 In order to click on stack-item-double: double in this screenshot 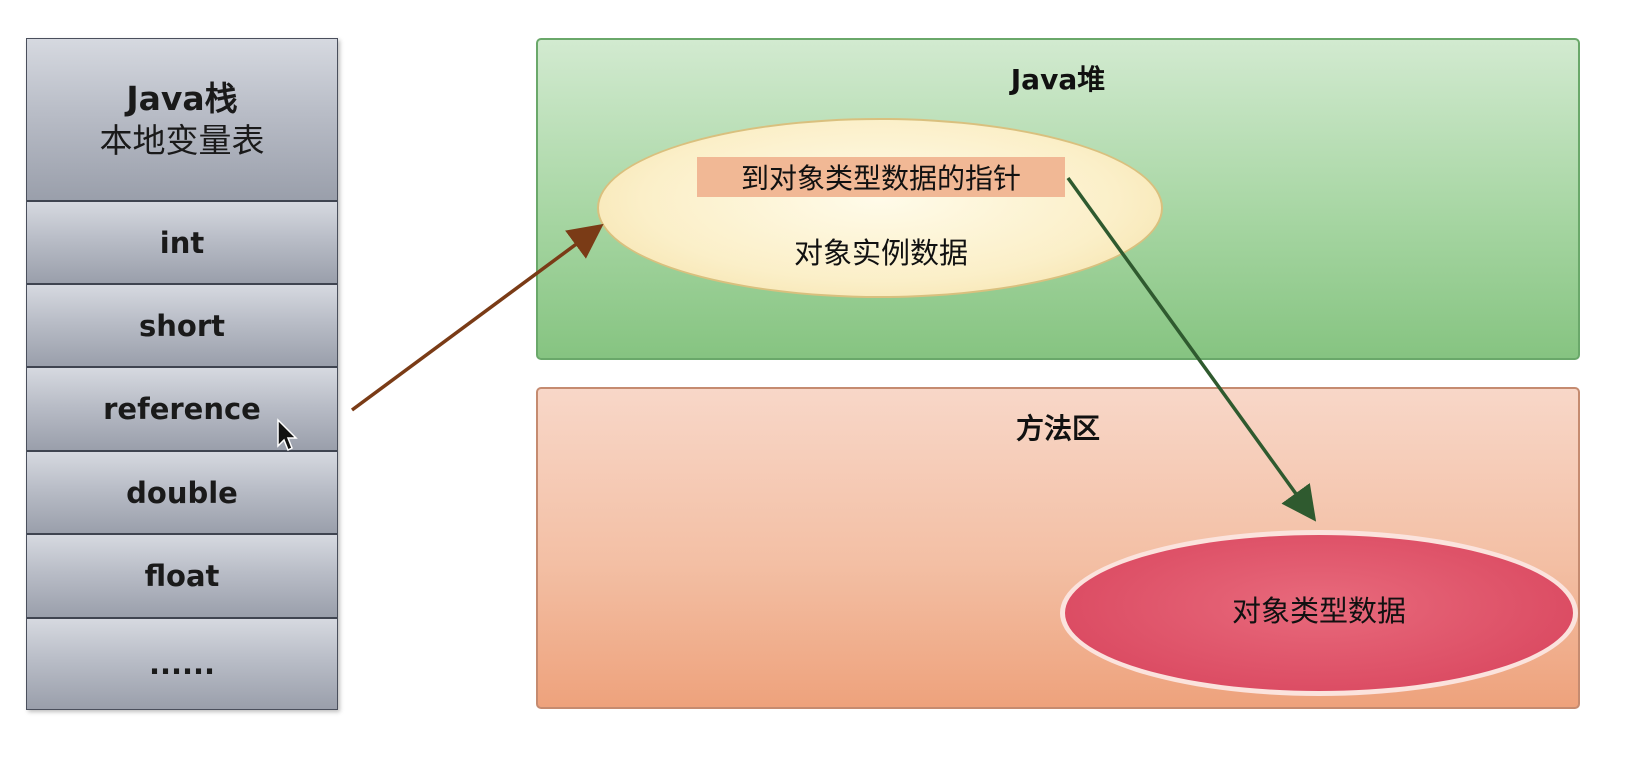, I will do `click(182, 493)`.